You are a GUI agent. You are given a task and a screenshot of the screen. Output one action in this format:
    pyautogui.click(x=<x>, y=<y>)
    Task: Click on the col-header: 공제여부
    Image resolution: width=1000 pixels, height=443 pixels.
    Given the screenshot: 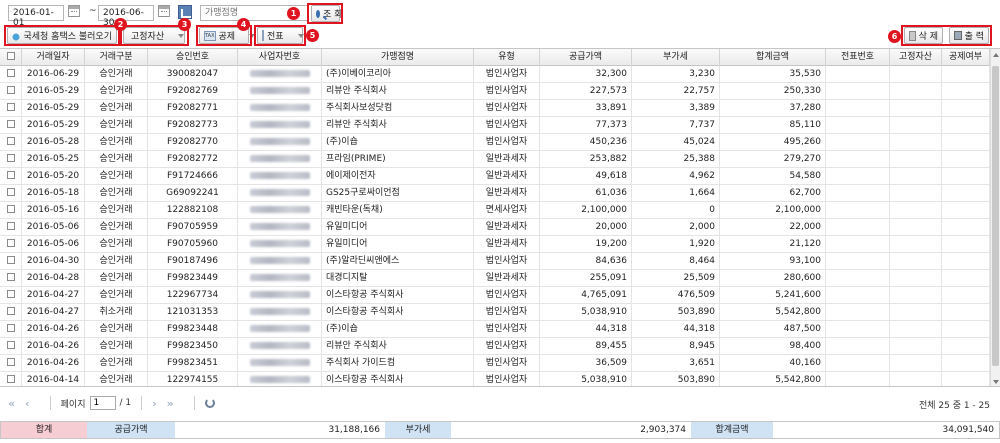 What is the action you would take?
    pyautogui.click(x=966, y=57)
    